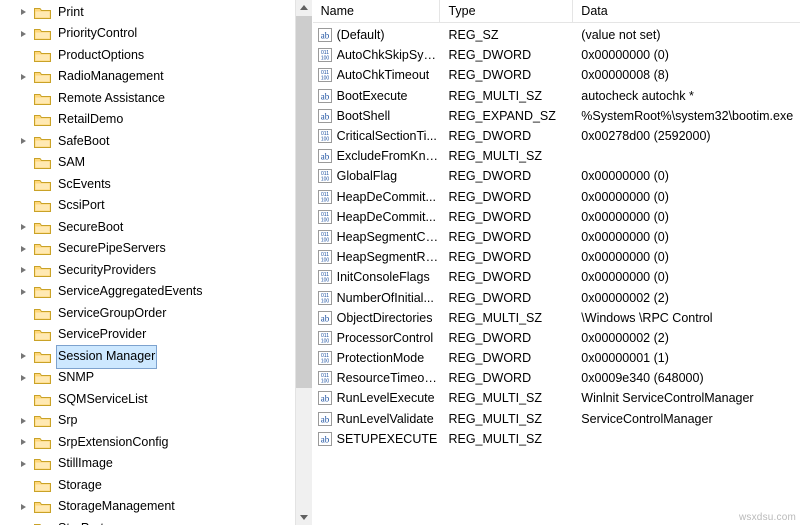 This screenshot has width=800, height=525. I want to click on tree-scrollbar-thumb, so click(303, 202).